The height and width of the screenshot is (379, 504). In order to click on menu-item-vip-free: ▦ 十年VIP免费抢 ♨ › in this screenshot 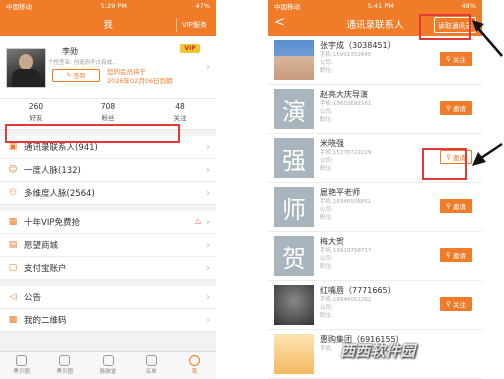, I will do `click(108, 222)`.